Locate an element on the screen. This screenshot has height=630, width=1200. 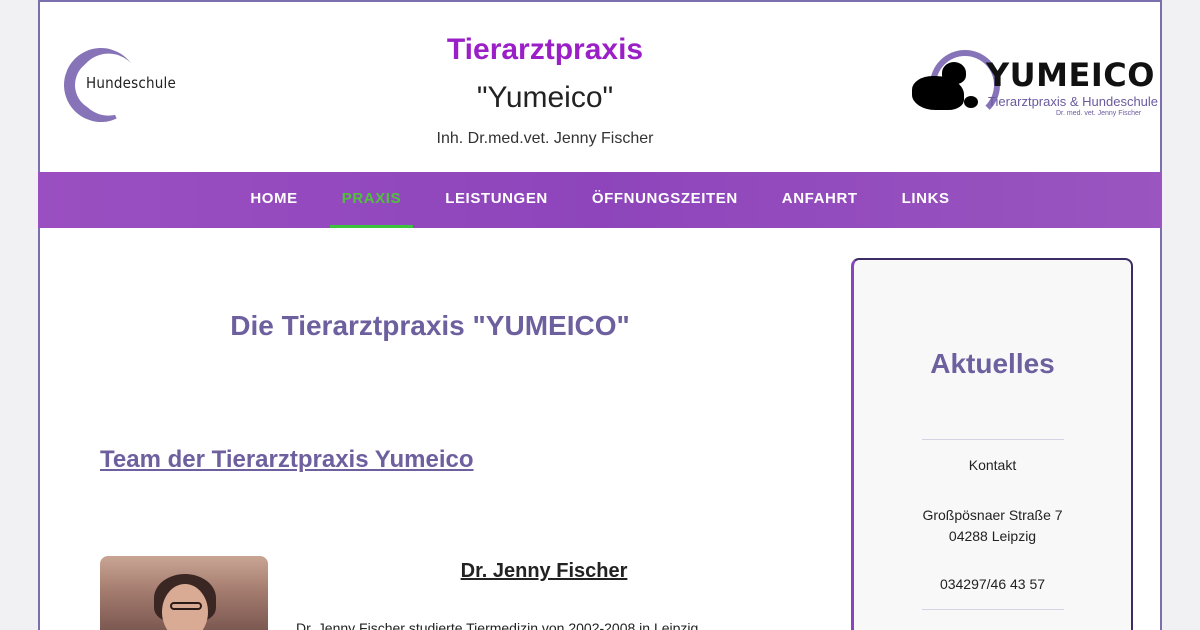
hundeschule-logo: Hundeschule is located at coordinates (117, 85).